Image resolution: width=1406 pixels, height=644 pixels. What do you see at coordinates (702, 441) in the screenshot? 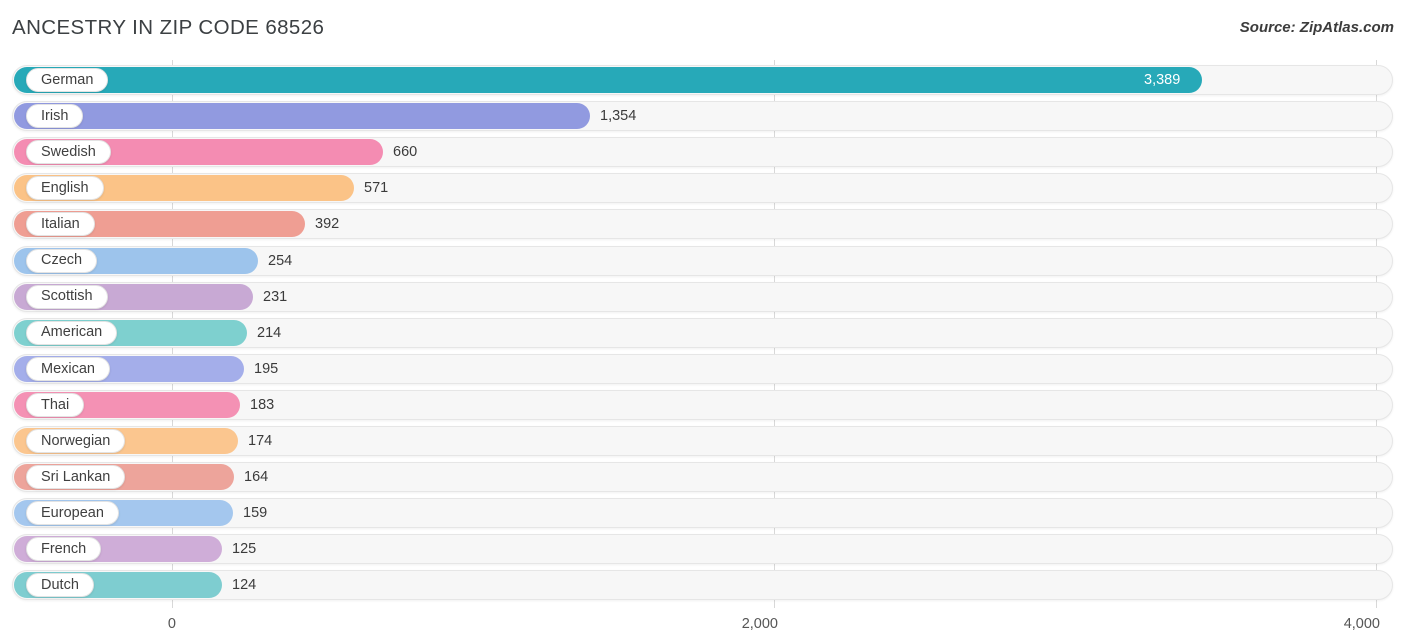
I see `table-row: Norwegian 174` at bounding box center [702, 441].